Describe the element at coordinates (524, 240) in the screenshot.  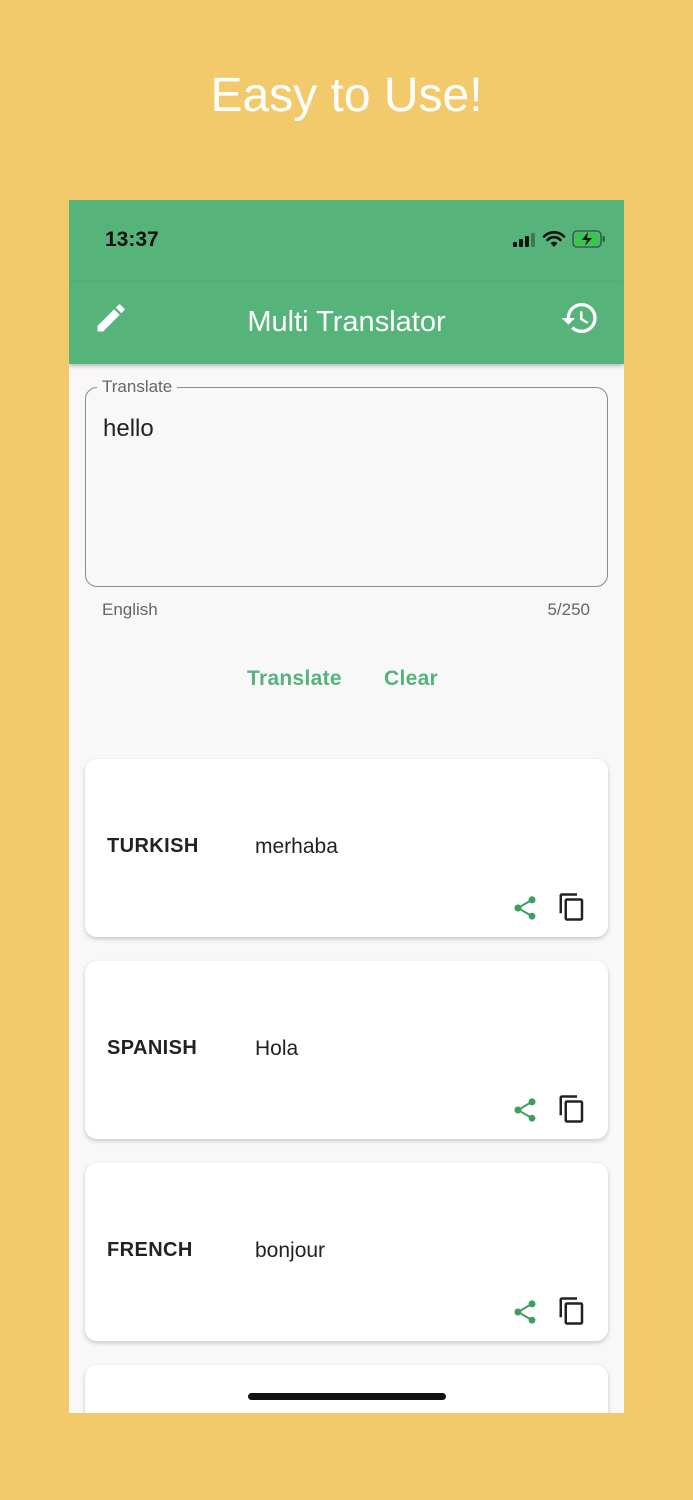
I see `signal-icon` at that location.